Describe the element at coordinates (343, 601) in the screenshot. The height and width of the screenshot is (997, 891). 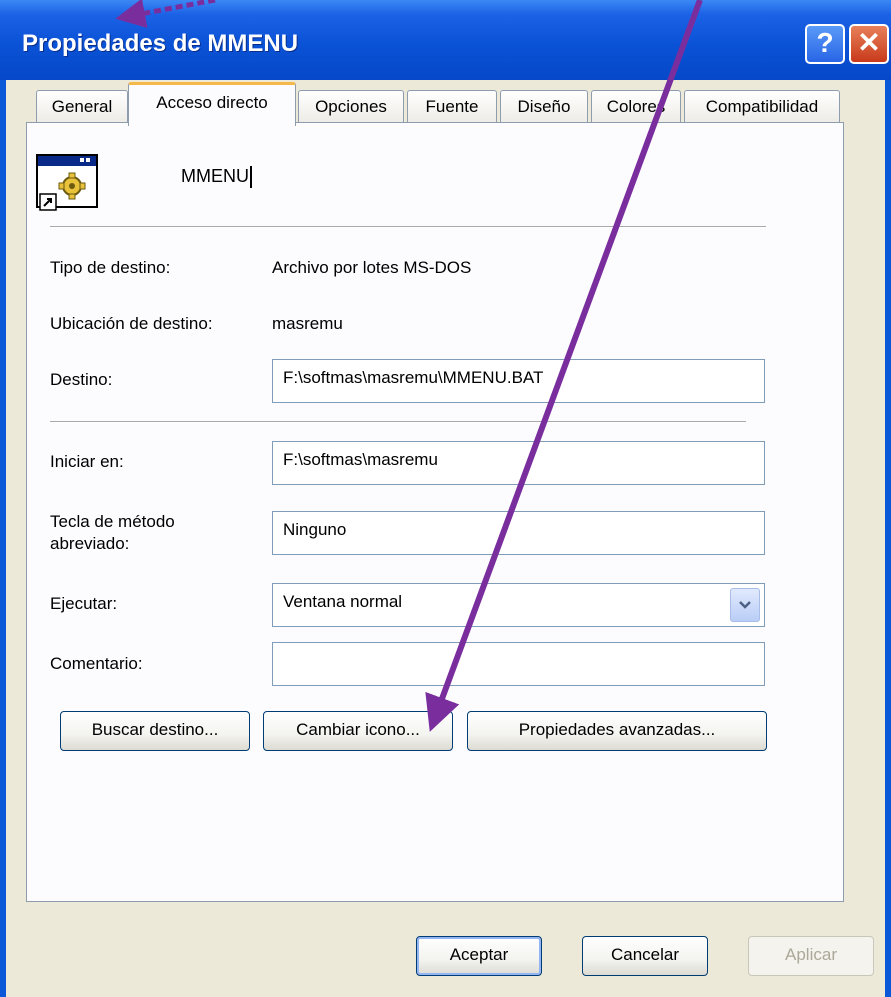
I see `run-select-value: Ventana normal` at that location.